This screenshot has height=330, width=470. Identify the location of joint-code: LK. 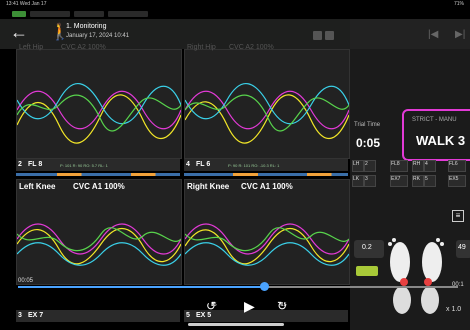
(358, 181).